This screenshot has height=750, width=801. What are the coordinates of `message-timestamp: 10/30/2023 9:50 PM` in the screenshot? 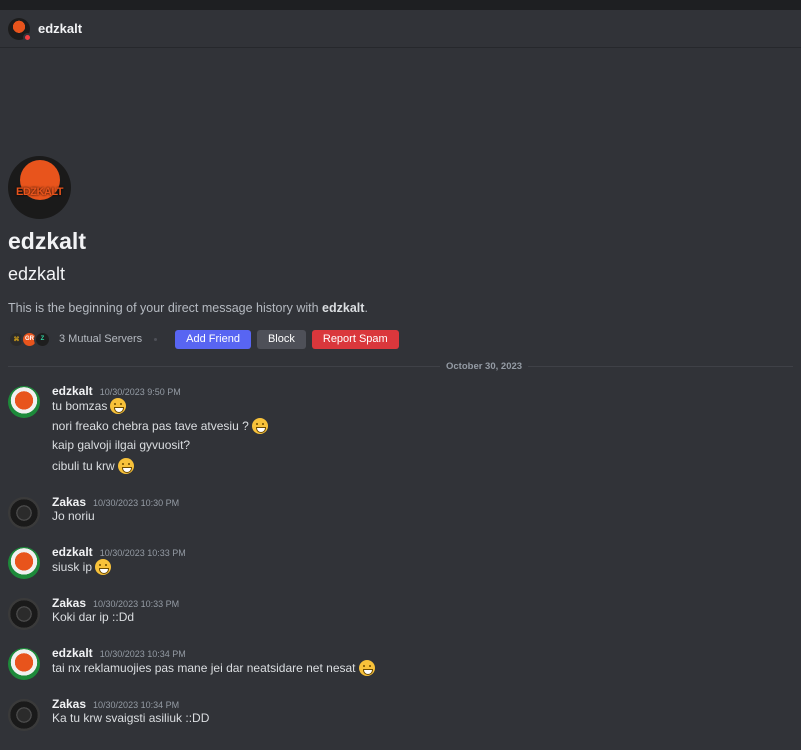 It's located at (140, 392).